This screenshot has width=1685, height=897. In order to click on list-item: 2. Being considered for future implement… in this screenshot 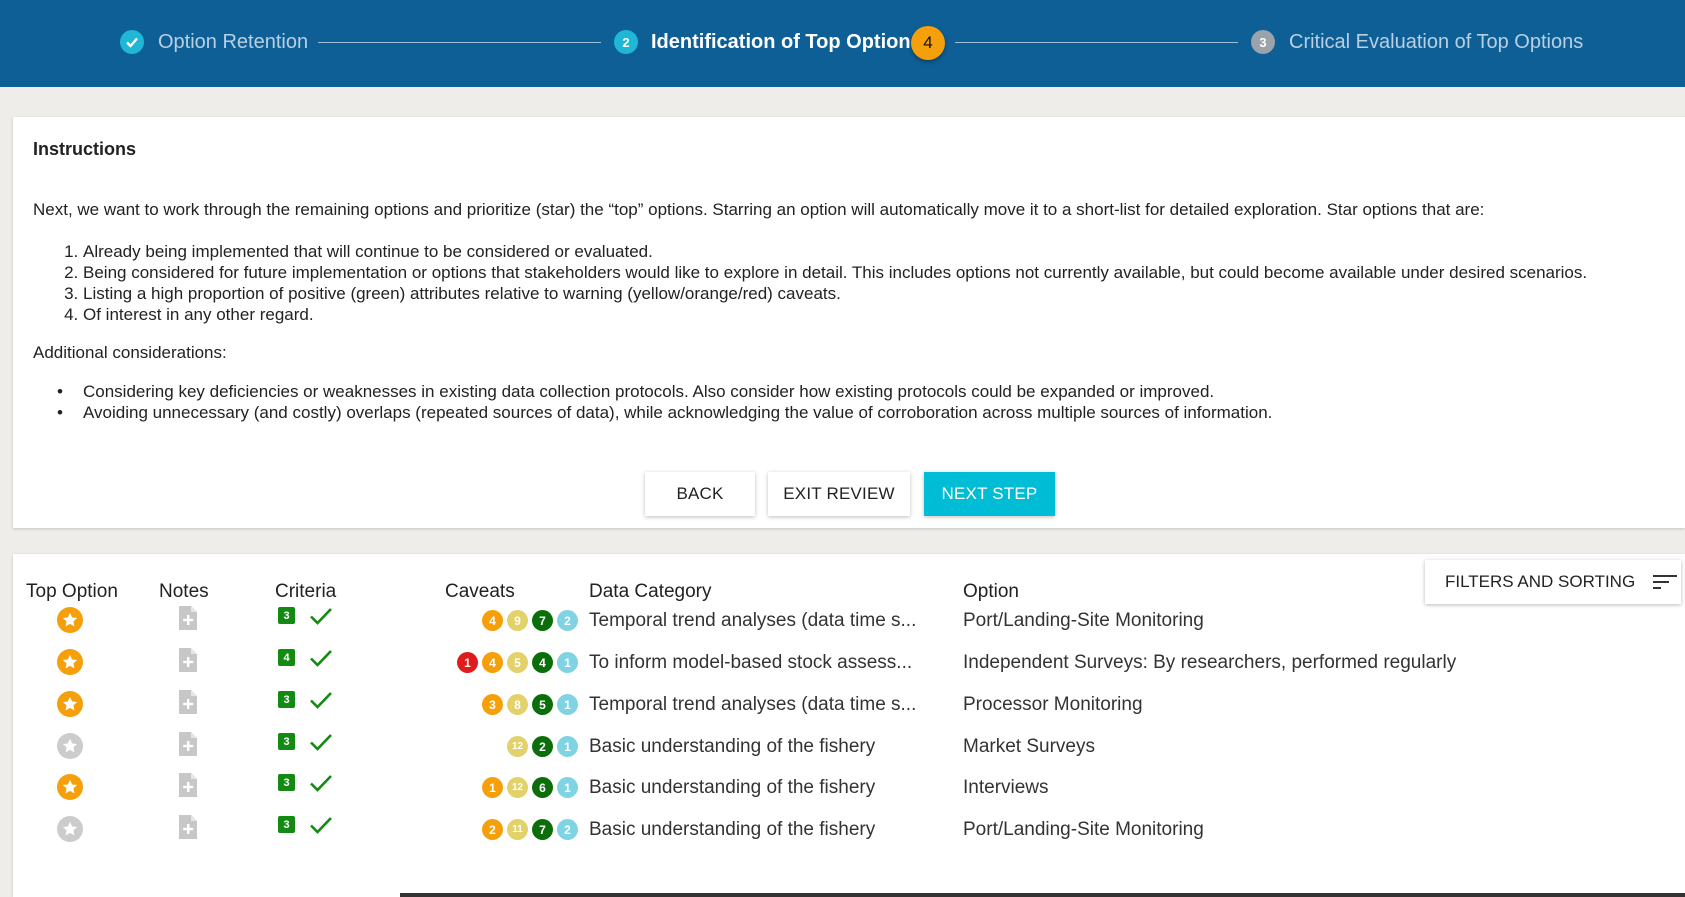, I will do `click(826, 272)`.